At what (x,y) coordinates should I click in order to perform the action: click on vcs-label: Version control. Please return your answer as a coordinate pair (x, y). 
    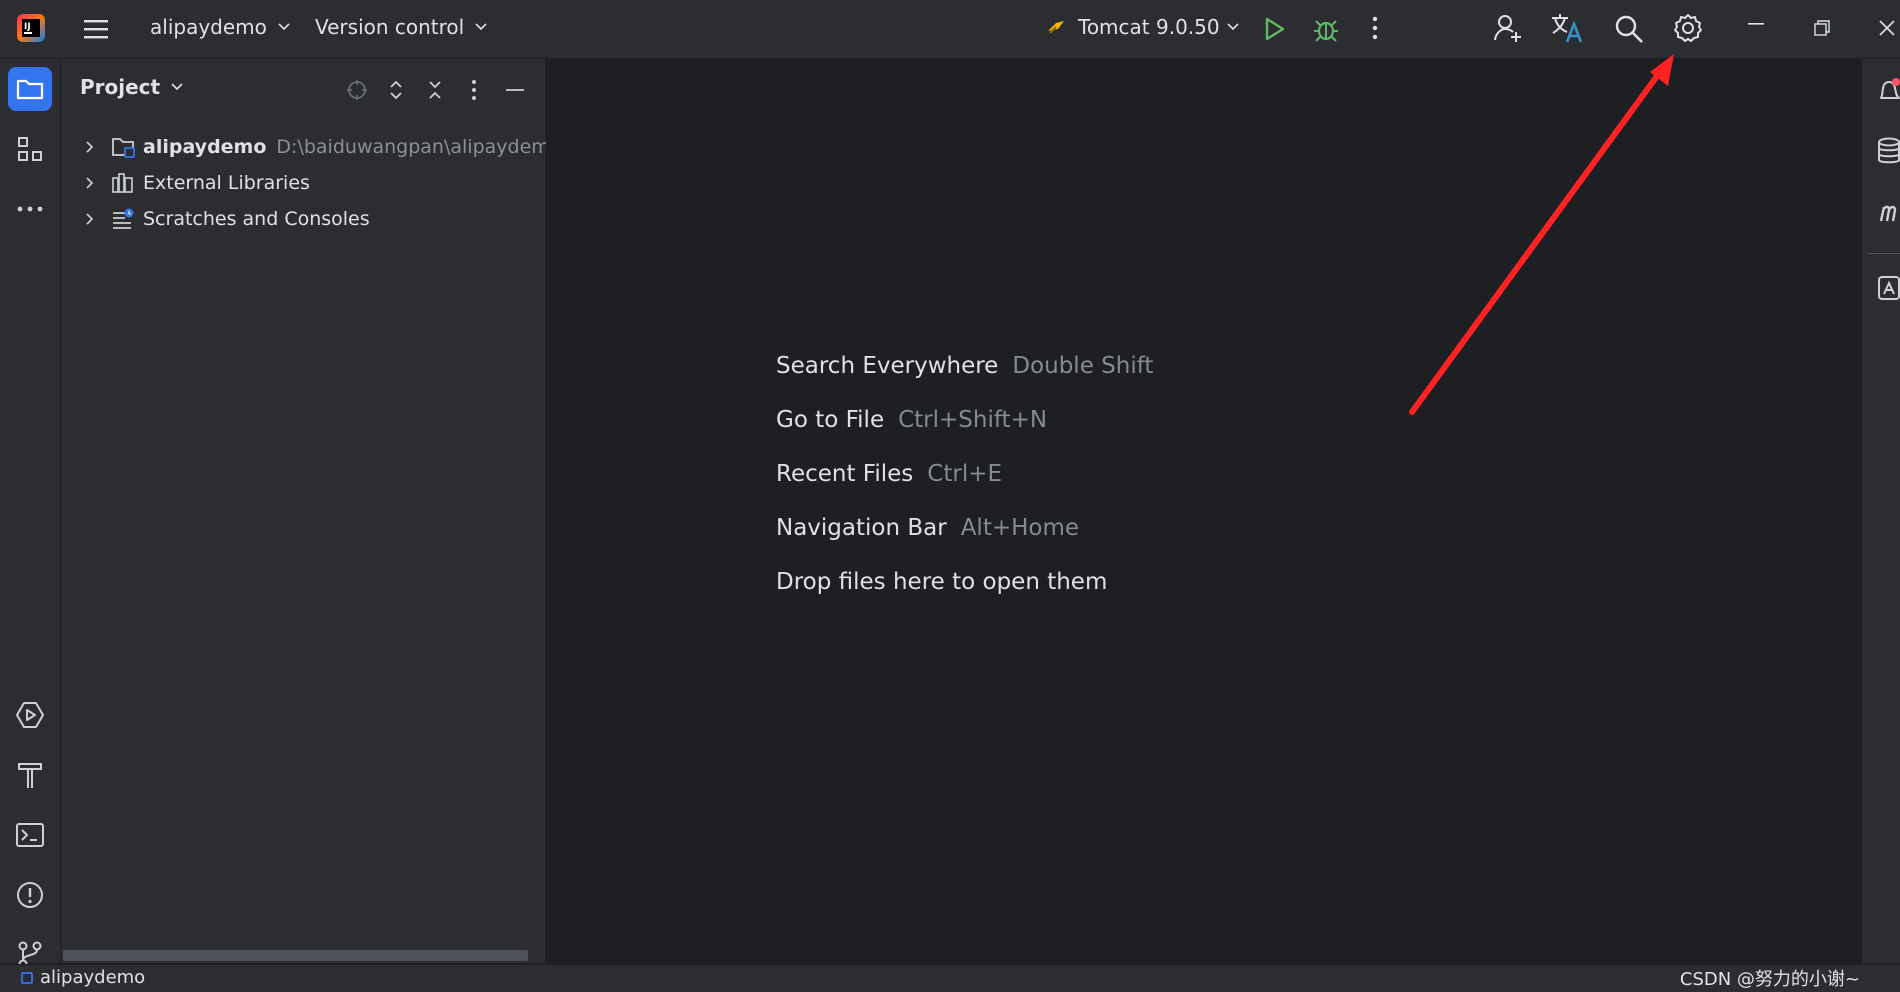
    Looking at the image, I should click on (390, 27).